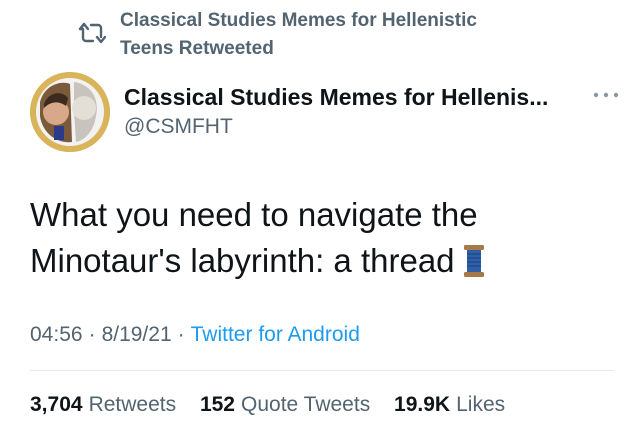  Describe the element at coordinates (92, 33) in the screenshot. I see `retweet-icon` at that location.